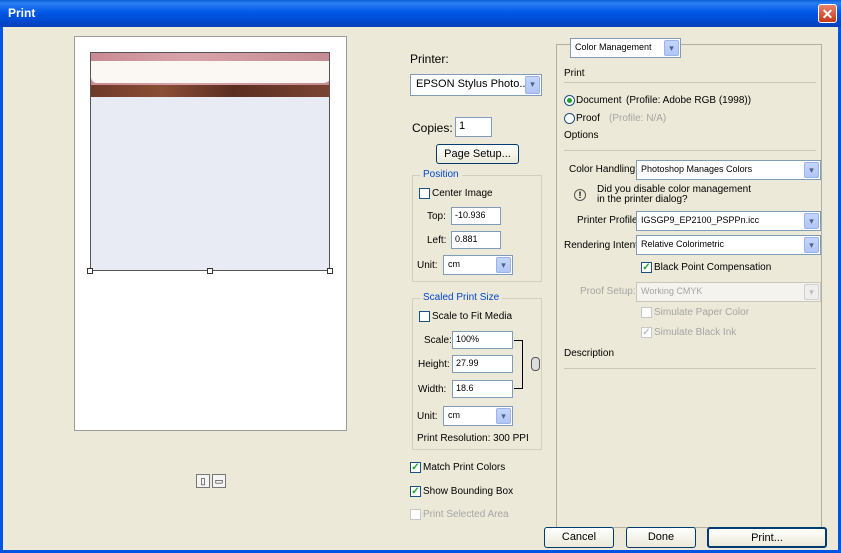 Image resolution: width=841 pixels, height=553 pixels. Describe the element at coordinates (482, 389) in the screenshot. I see `width-input: 18.6` at that location.